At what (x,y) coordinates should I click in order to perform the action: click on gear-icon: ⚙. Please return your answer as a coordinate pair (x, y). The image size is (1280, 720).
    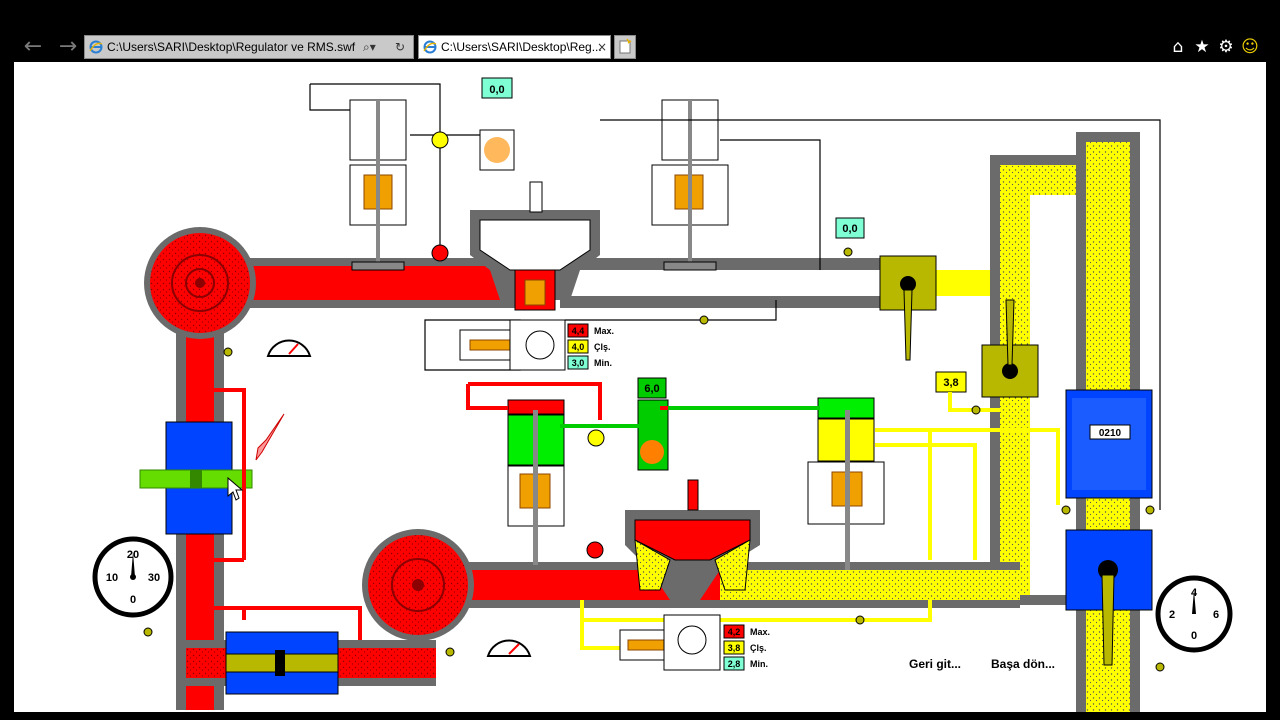
    Looking at the image, I should click on (1226, 47).